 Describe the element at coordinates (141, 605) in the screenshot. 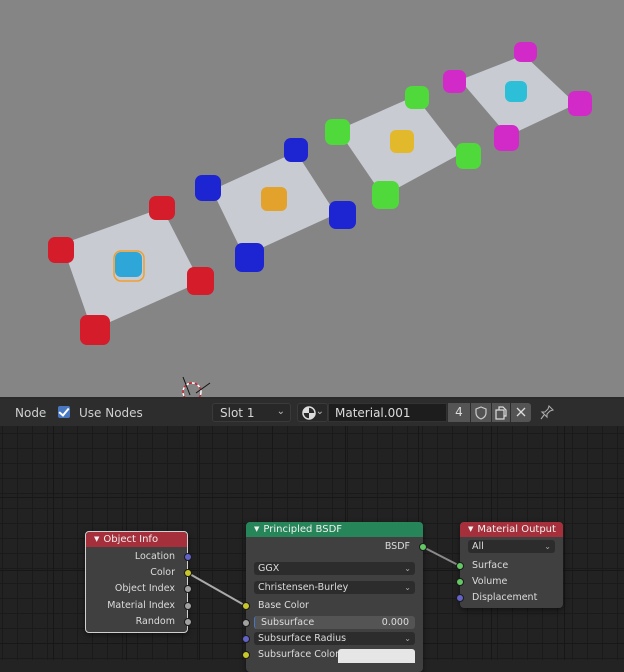

I see `output-material-index: Material Index` at that location.